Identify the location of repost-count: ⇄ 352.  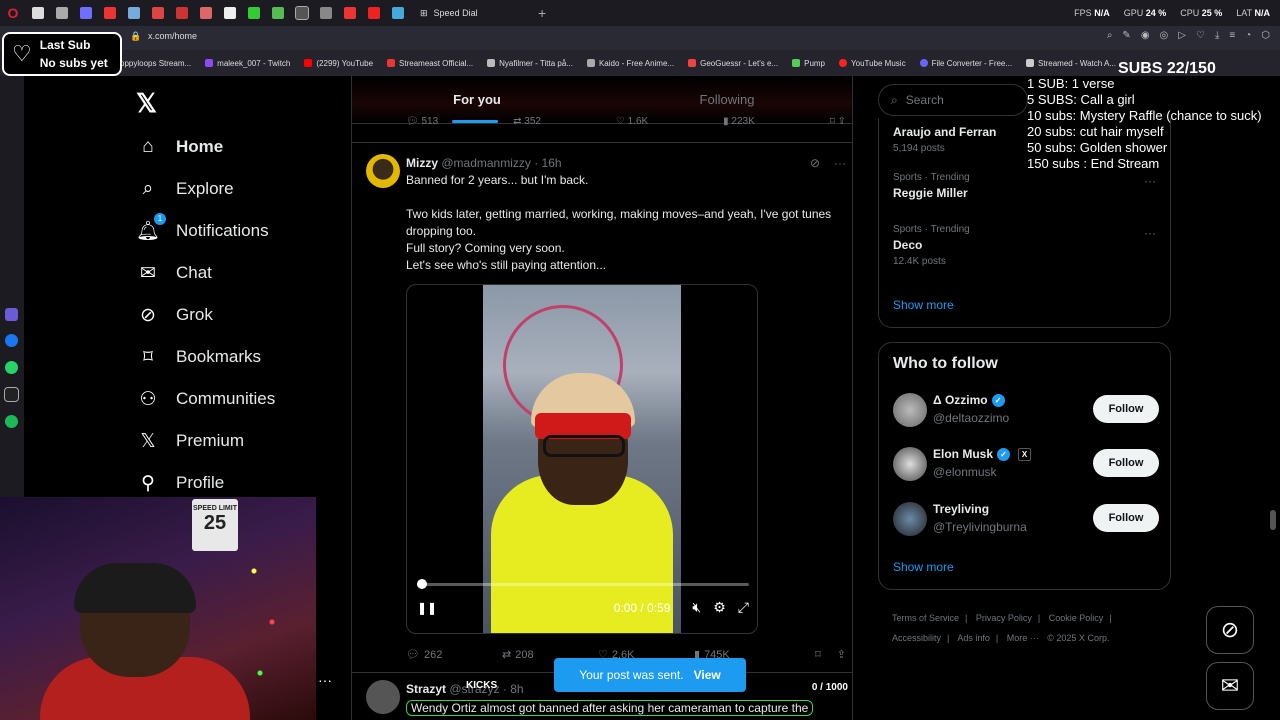
(527, 121).